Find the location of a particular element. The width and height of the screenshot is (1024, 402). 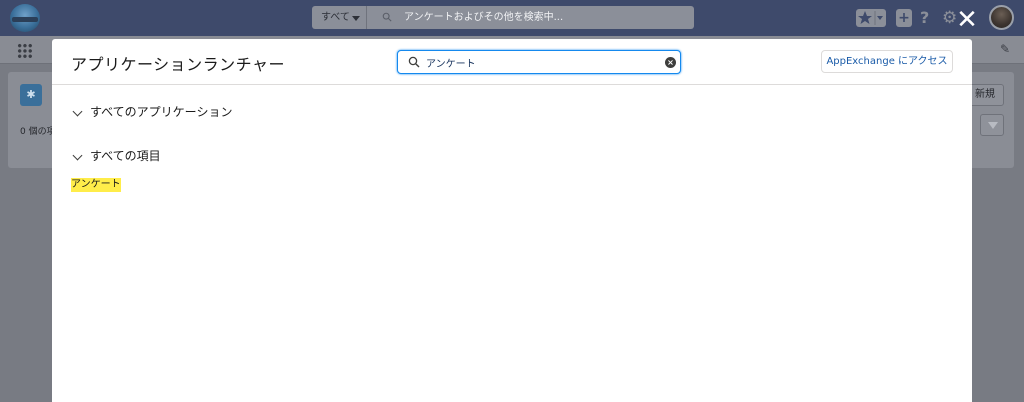

edit-nav-pencil-icon: ✎ is located at coordinates (1005, 49).